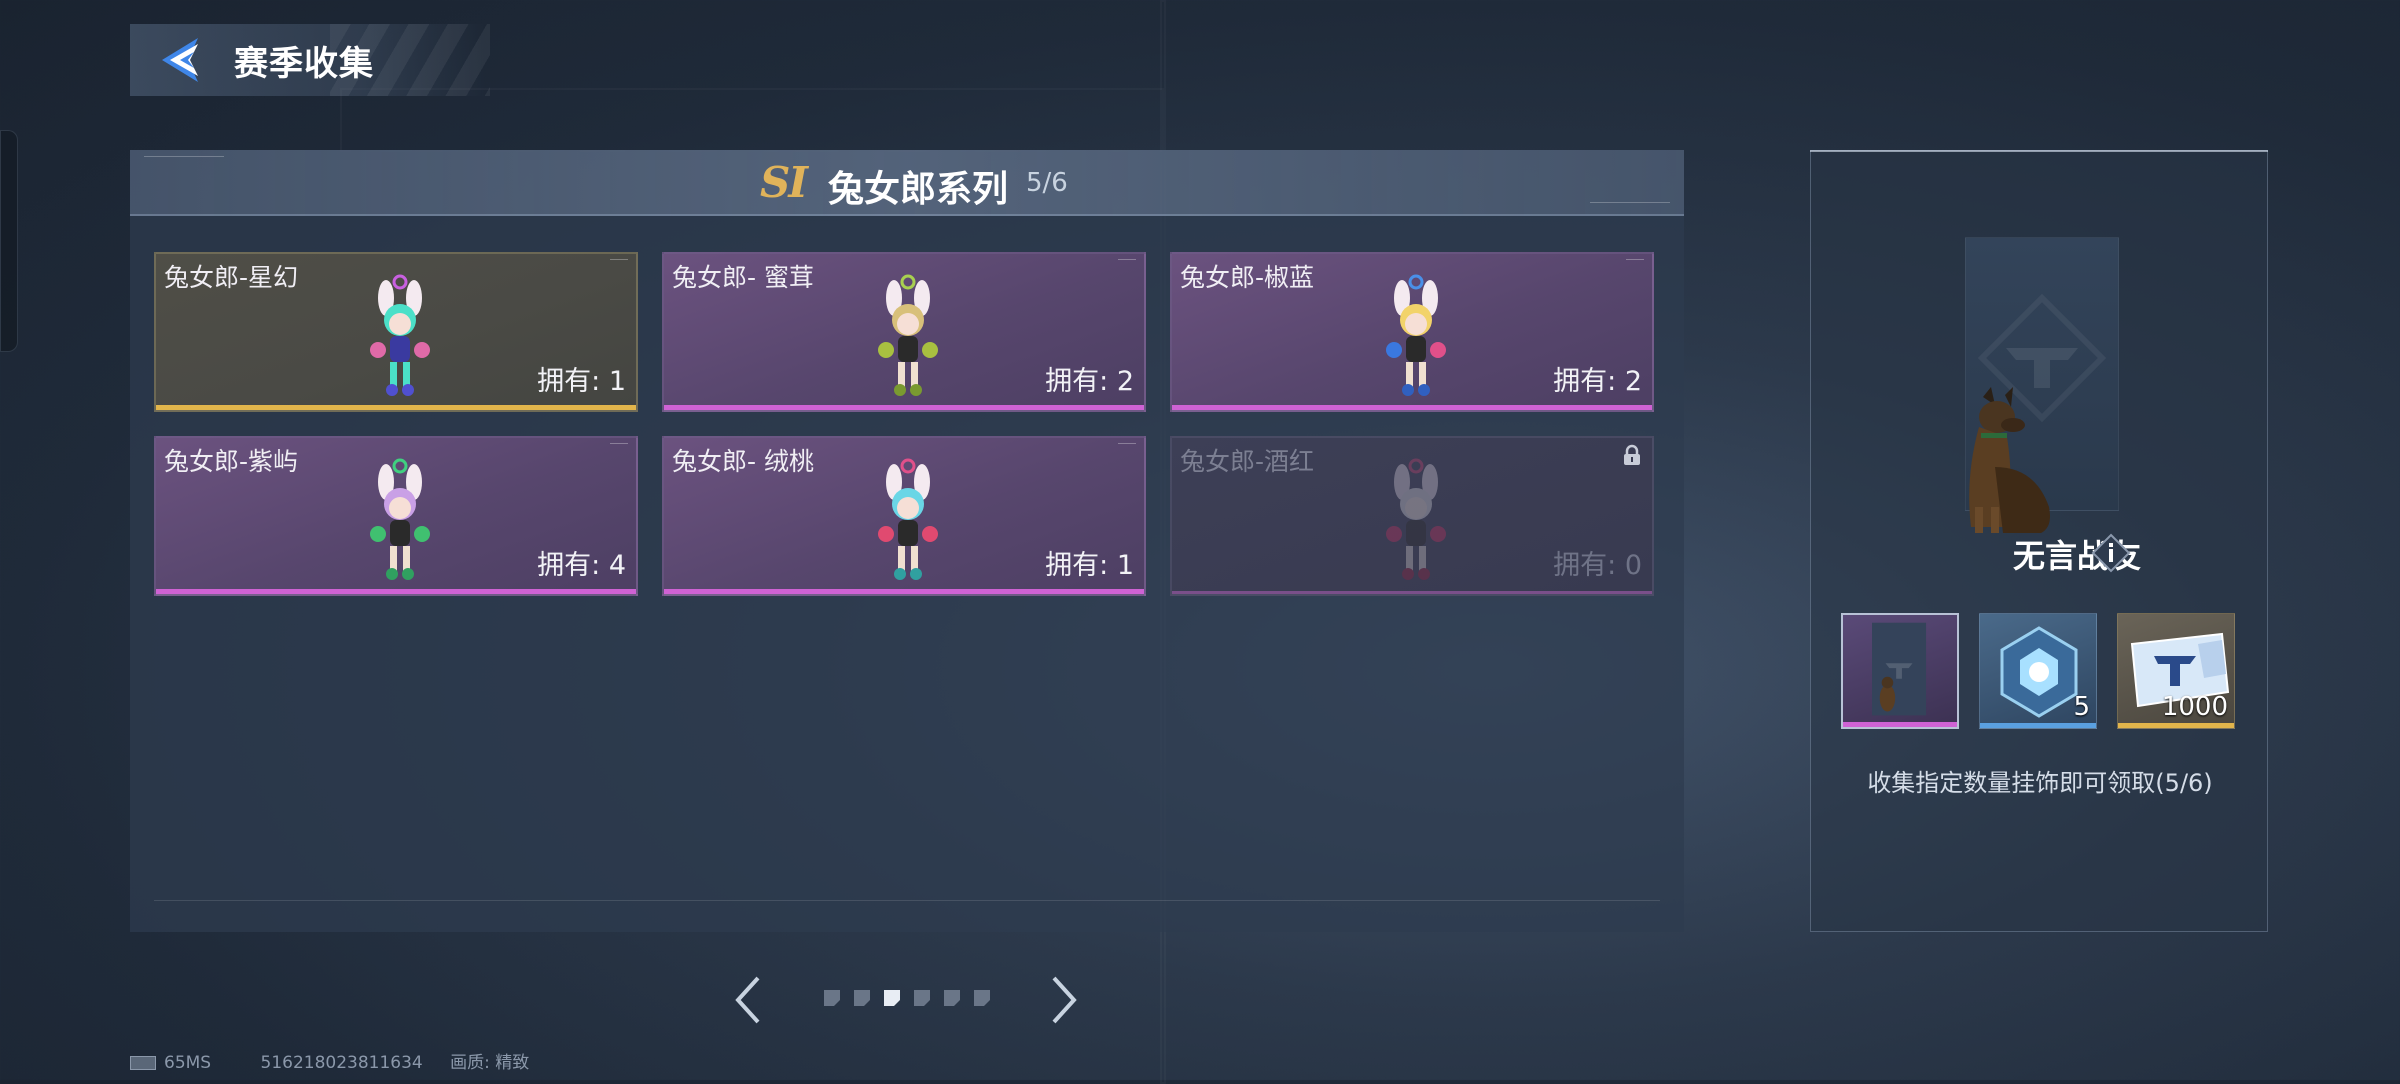 Image resolution: width=2400 pixels, height=1084 pixels. I want to click on ping-value: 65MS, so click(188, 1063).